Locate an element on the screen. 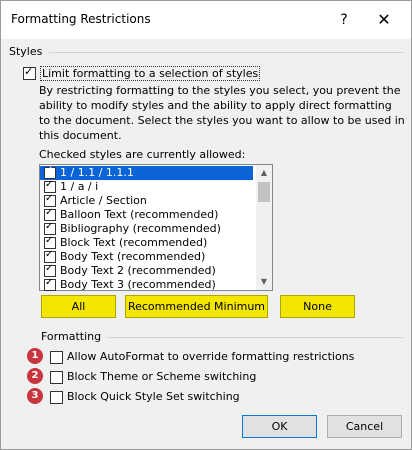 This screenshot has width=412, height=450. list-item: Article / Section is located at coordinates (146, 200).